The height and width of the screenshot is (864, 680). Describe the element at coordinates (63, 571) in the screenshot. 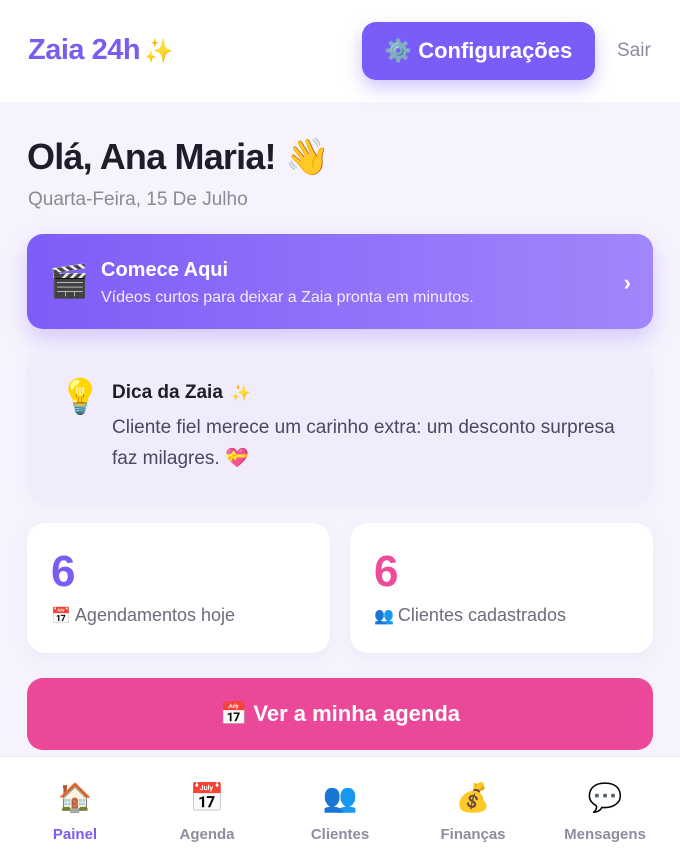

I see `appointments-count: 6` at that location.